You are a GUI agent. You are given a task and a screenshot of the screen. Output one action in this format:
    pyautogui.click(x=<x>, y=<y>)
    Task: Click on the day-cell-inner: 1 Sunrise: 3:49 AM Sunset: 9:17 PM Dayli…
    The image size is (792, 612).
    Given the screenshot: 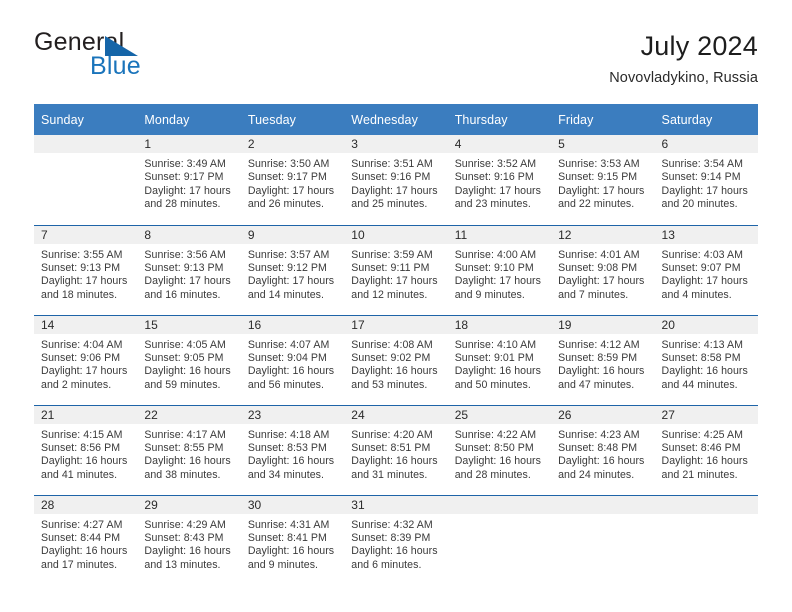 What is the action you would take?
    pyautogui.click(x=189, y=179)
    